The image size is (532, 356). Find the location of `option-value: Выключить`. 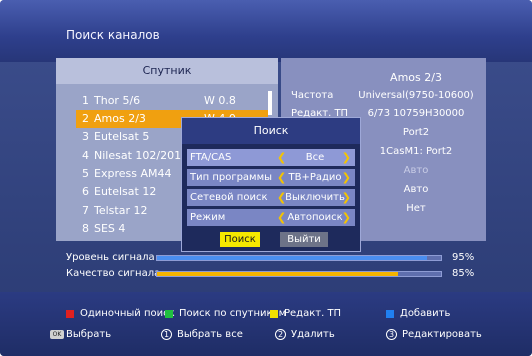

option-value: Выключить is located at coordinates (315, 197).